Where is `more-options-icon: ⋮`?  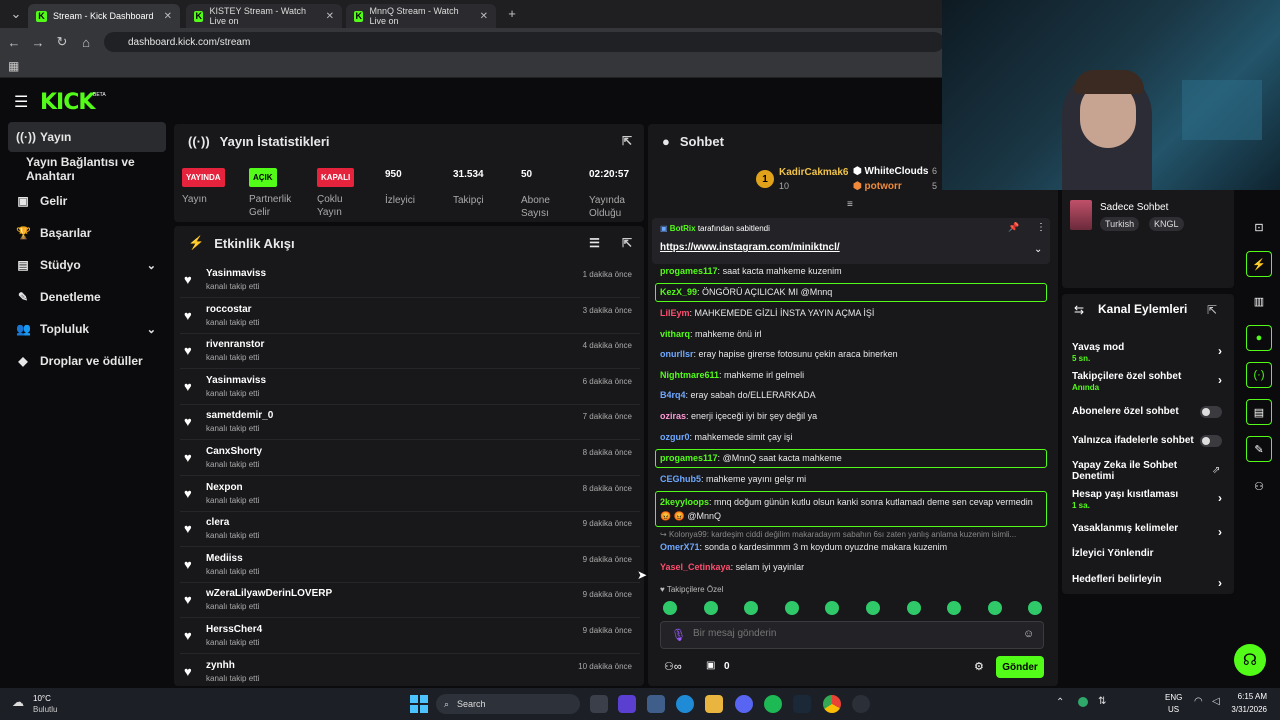
more-options-icon: ⋮ is located at coordinates (1041, 227).